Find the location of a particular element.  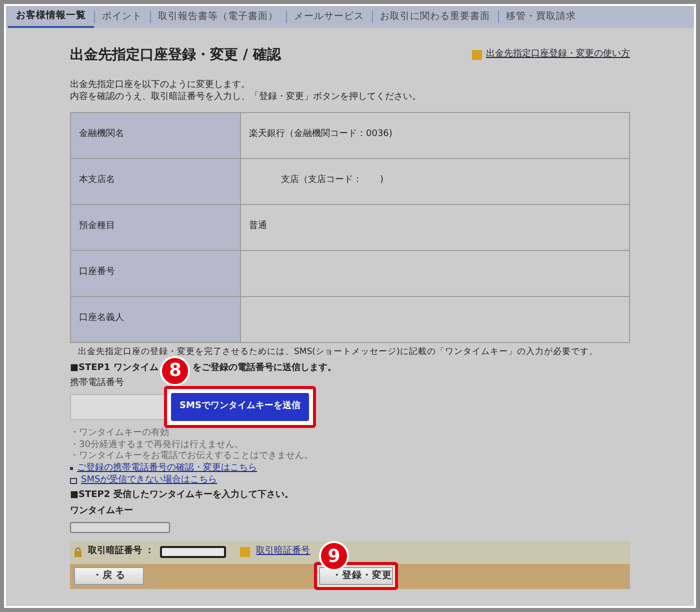

nav-tab: 移管・買取請求 is located at coordinates (541, 17).